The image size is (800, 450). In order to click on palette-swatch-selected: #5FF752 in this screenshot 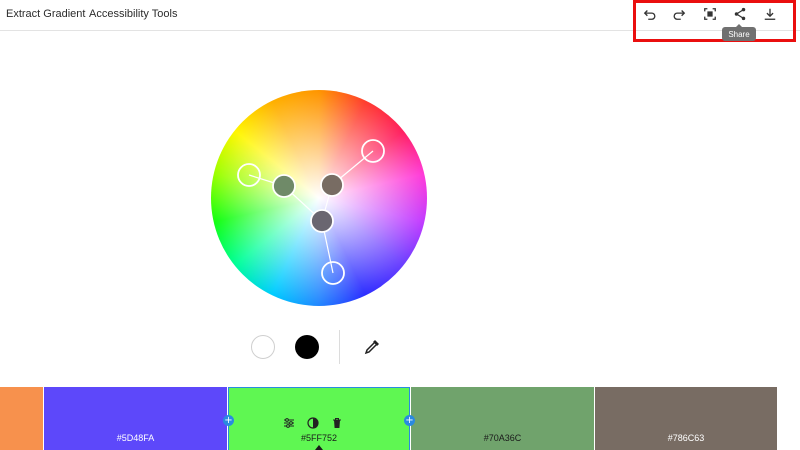, I will do `click(319, 418)`.